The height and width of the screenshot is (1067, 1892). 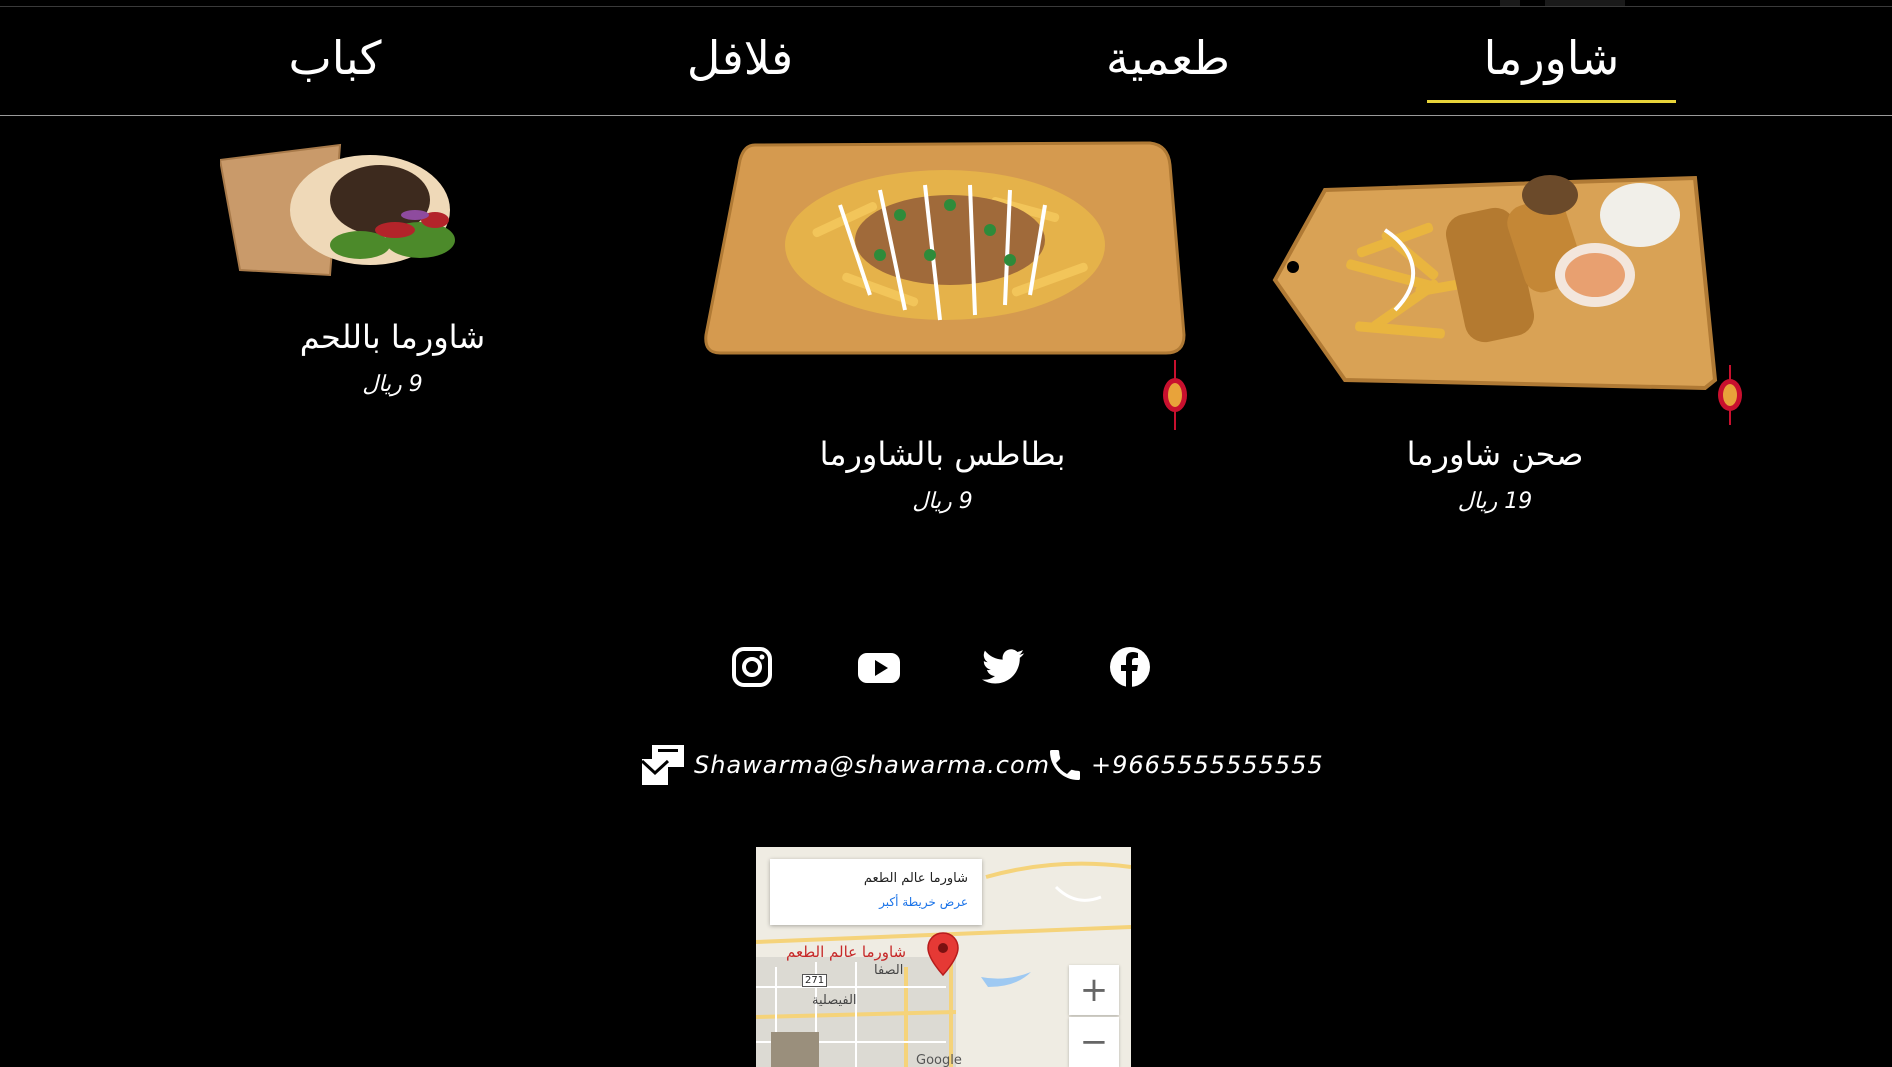 I want to click on tabs-divider, so click(x=946, y=115).